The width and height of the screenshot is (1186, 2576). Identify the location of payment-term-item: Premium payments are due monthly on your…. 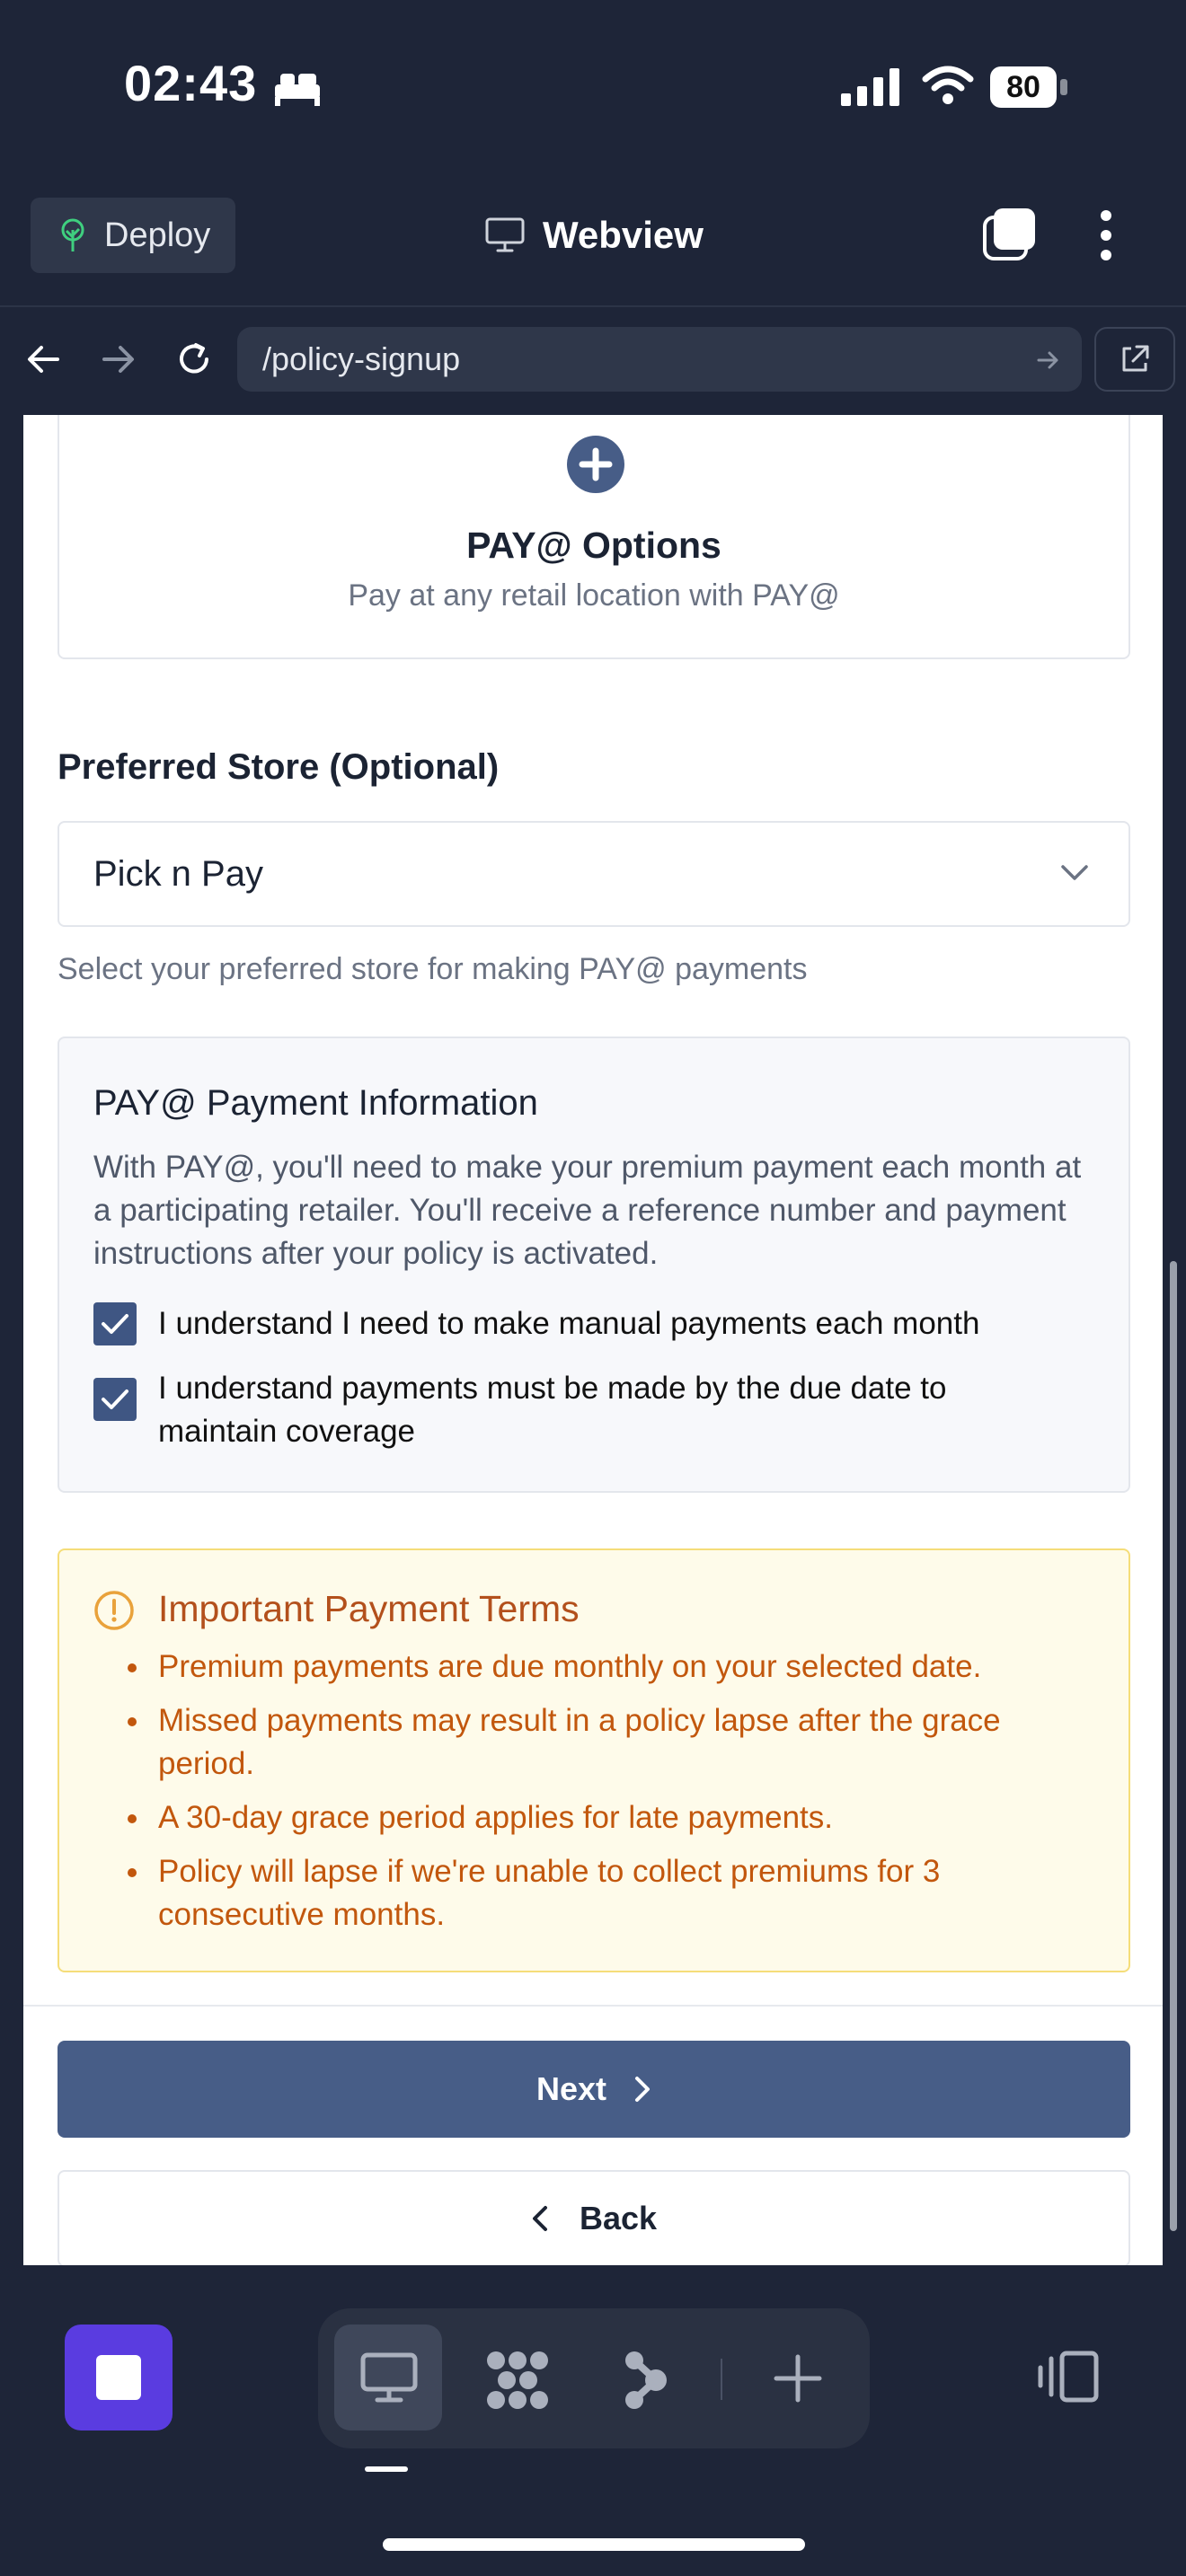
(599, 1667).